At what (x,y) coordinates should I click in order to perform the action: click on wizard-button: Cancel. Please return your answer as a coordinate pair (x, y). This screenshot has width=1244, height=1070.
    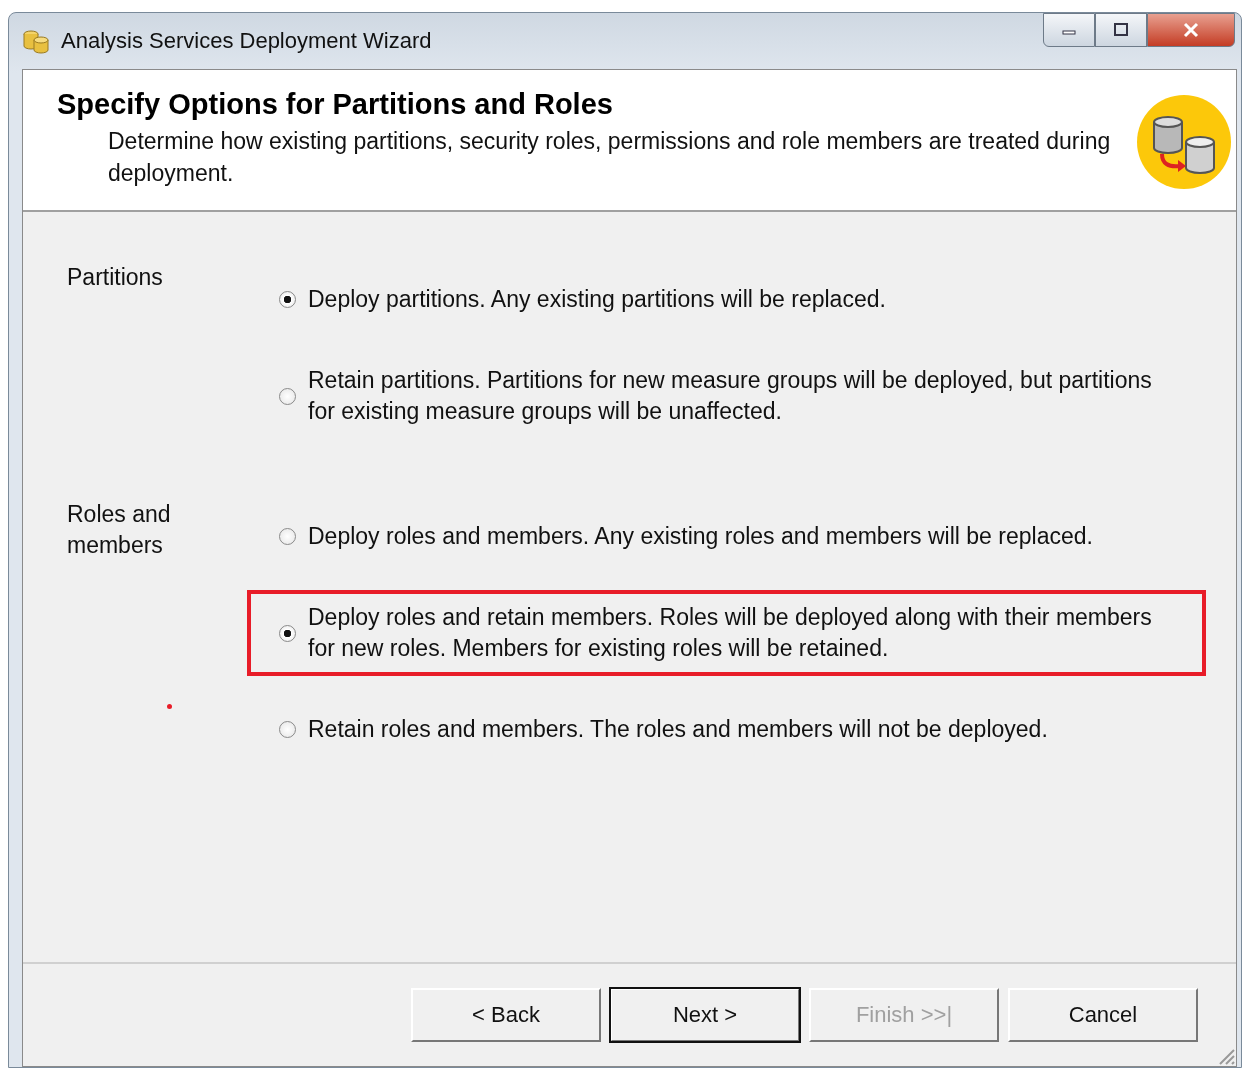
    Looking at the image, I should click on (1103, 1015).